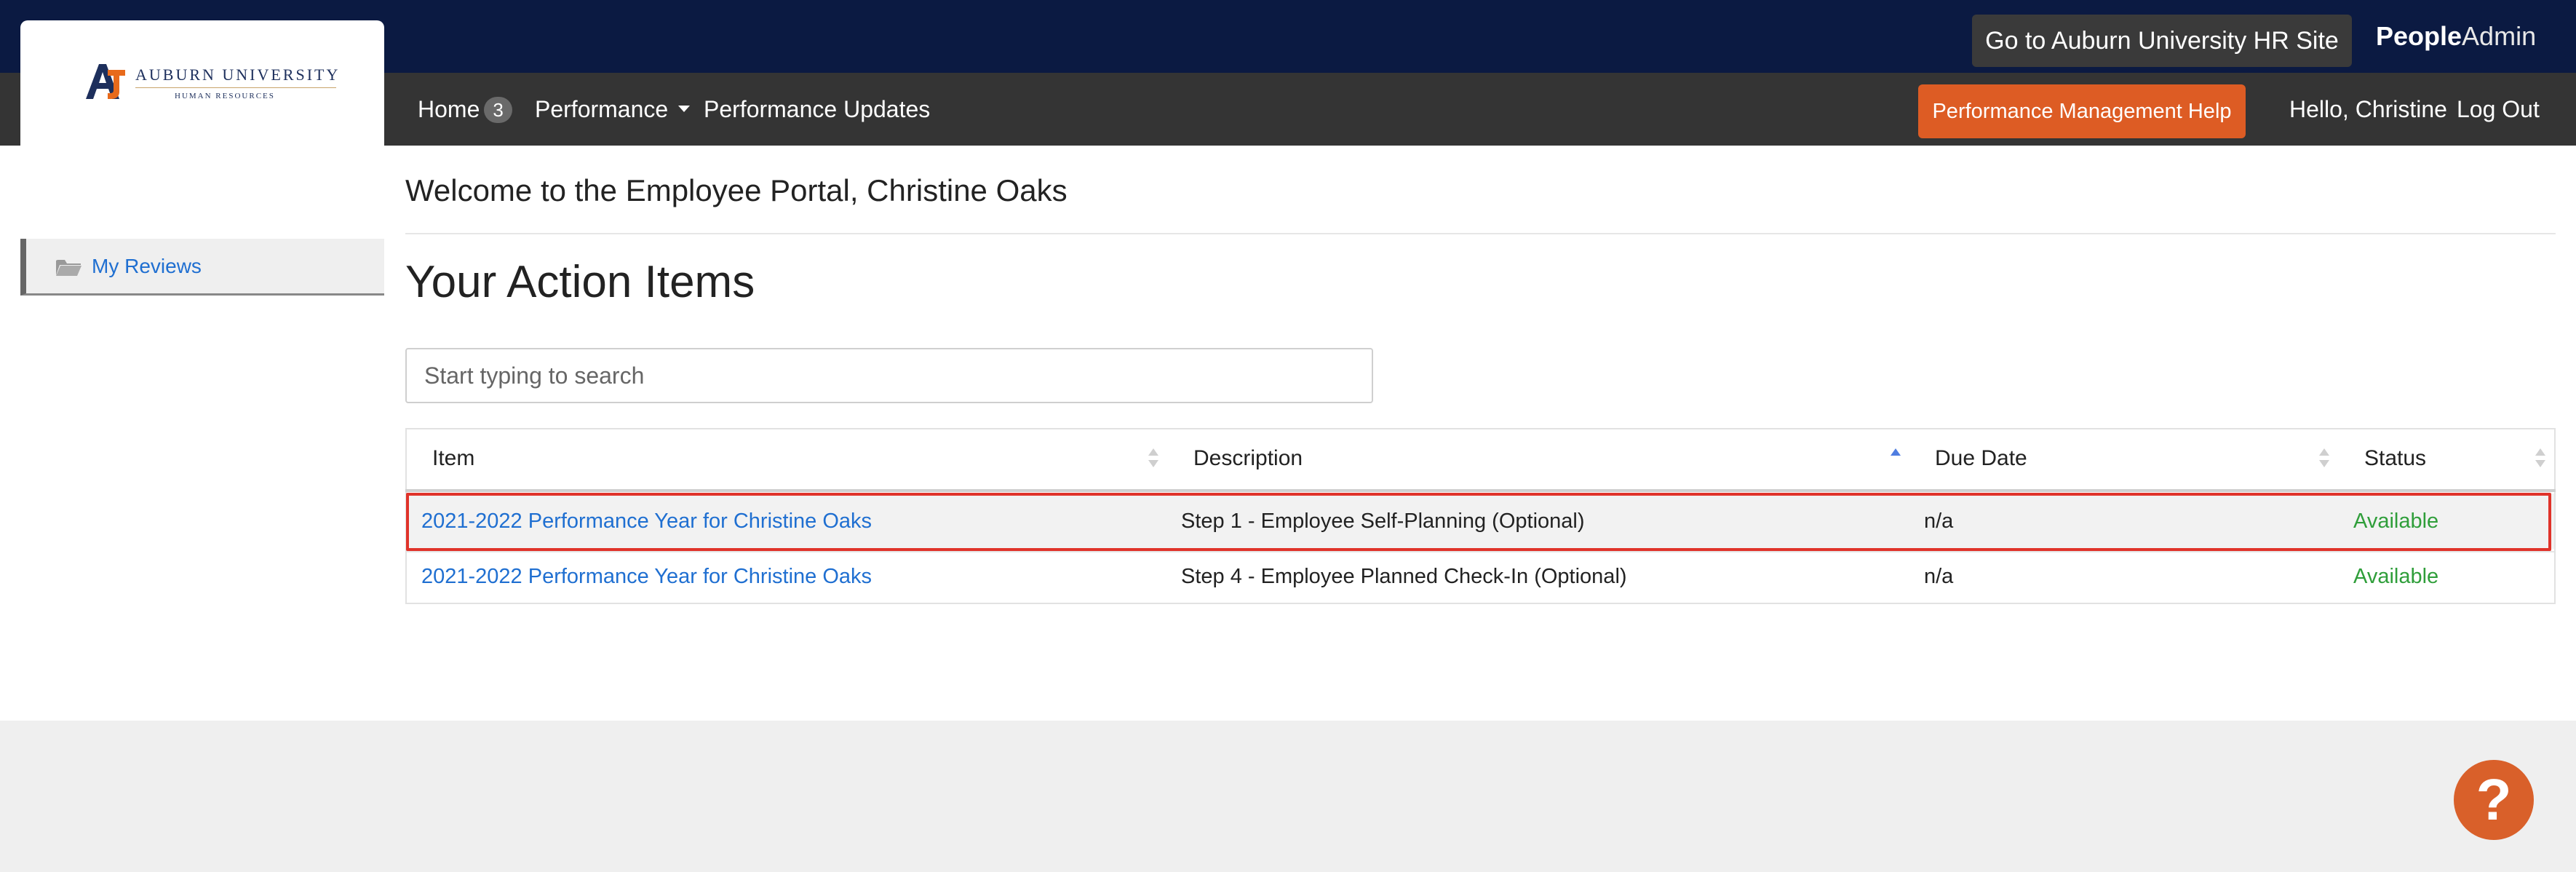 This screenshot has width=2576, height=872. Describe the element at coordinates (684, 109) in the screenshot. I see `caret-down-icon` at that location.